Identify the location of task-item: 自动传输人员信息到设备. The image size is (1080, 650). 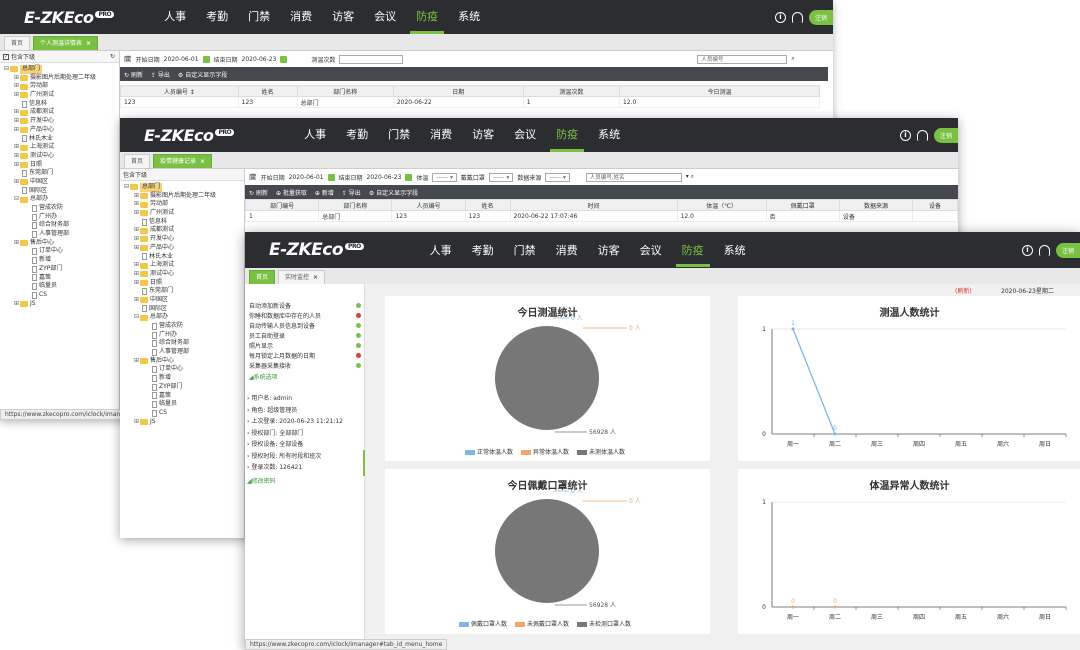
(305, 325).